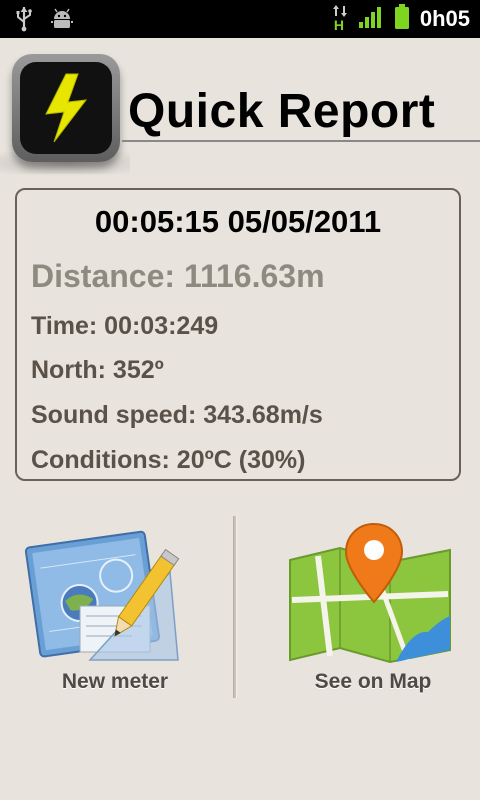 The width and height of the screenshot is (480, 800). What do you see at coordinates (240, 19) in the screenshot?
I see `status-bar: H 0h05` at bounding box center [240, 19].